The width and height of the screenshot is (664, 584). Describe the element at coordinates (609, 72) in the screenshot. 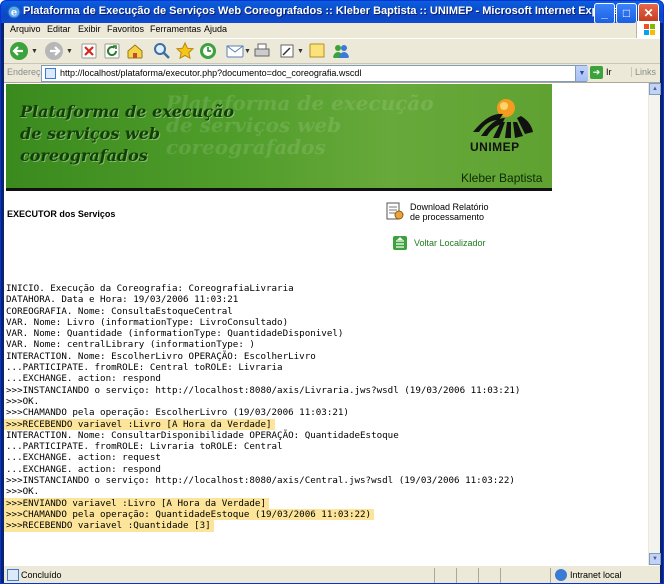

I see `go-button: Ir` at that location.